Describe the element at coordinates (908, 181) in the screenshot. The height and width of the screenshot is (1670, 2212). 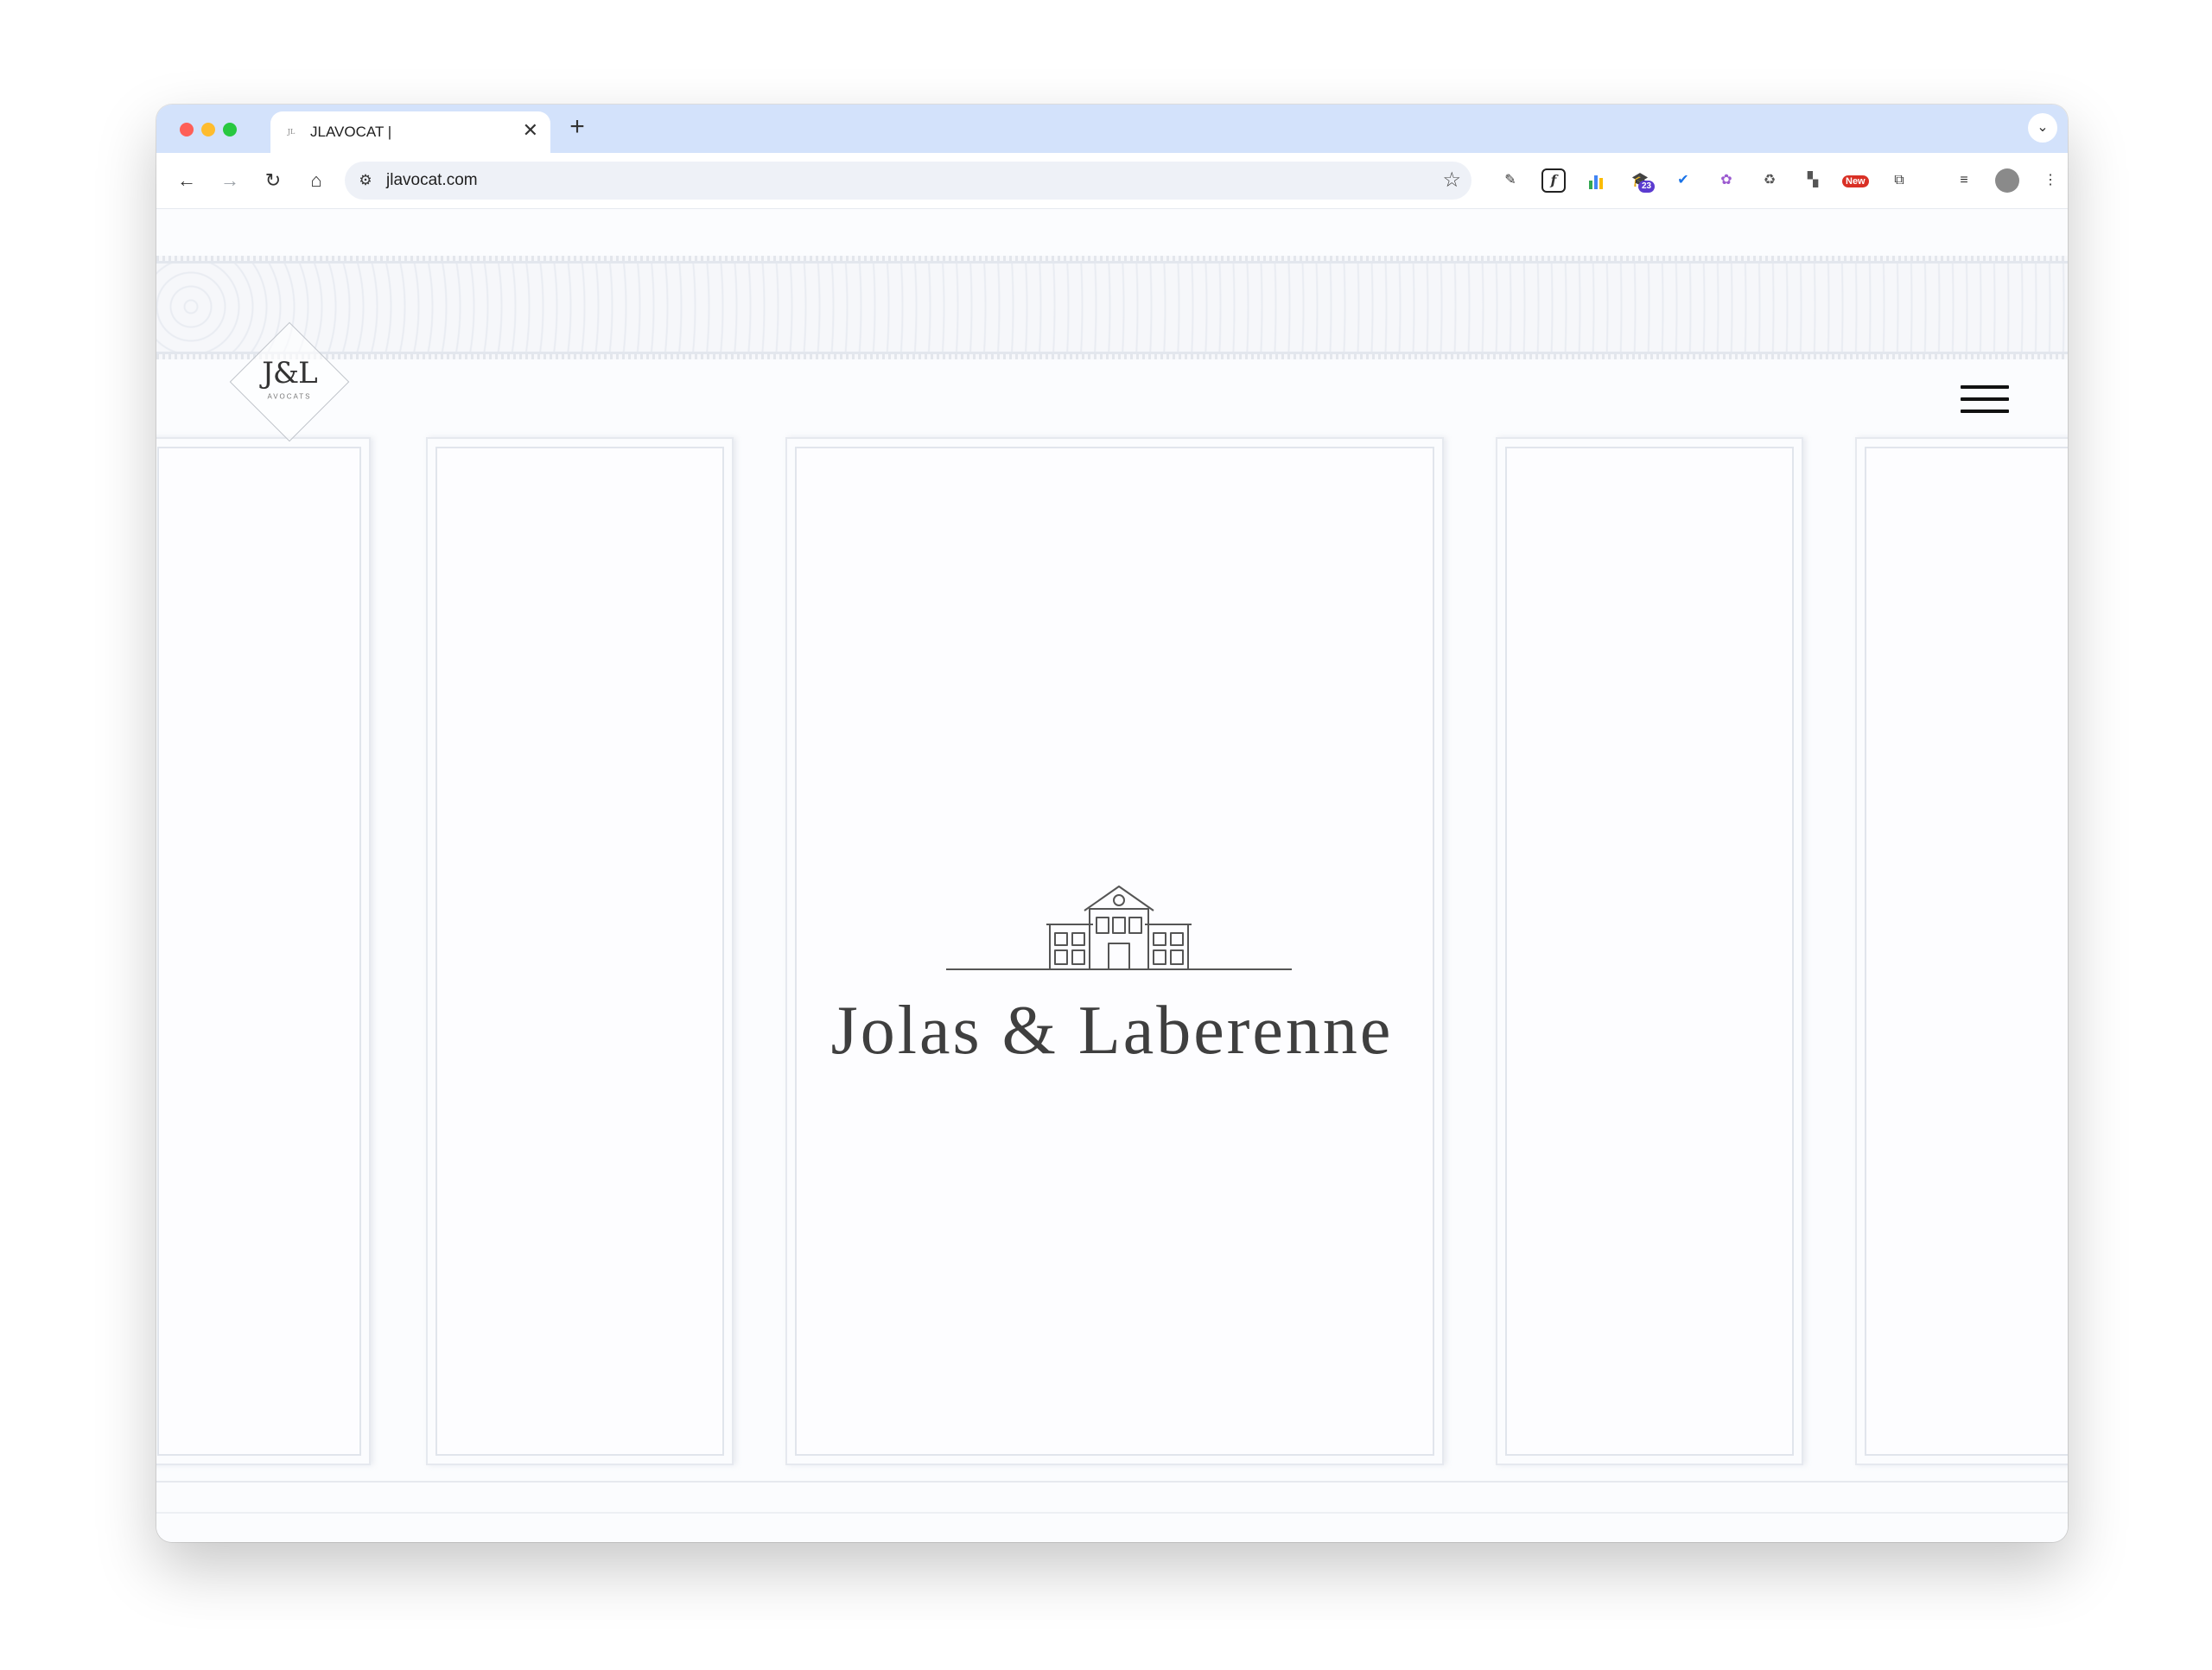
I see `address-bar: ⚙ jlavocat.com ☆` at that location.